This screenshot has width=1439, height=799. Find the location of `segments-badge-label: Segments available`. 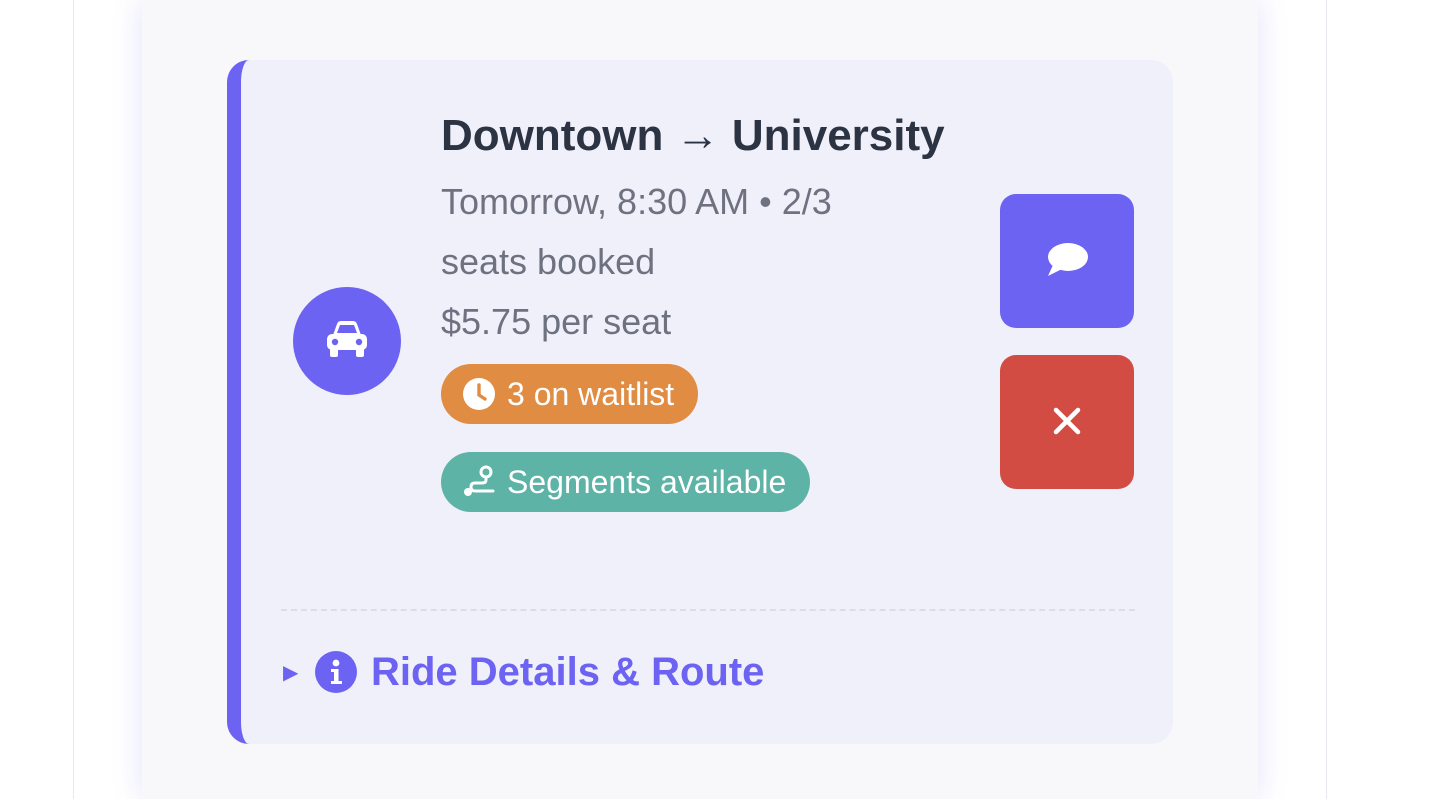

segments-badge-label: Segments available is located at coordinates (647, 481).